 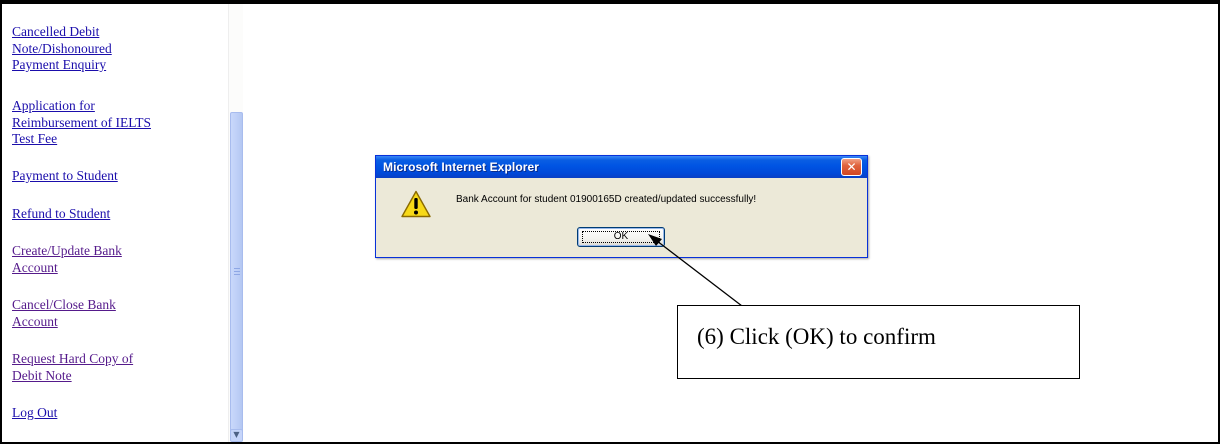 What do you see at coordinates (621, 167) in the screenshot?
I see `dialog-titlebar: Microsoft Internet Explorer ✕` at bounding box center [621, 167].